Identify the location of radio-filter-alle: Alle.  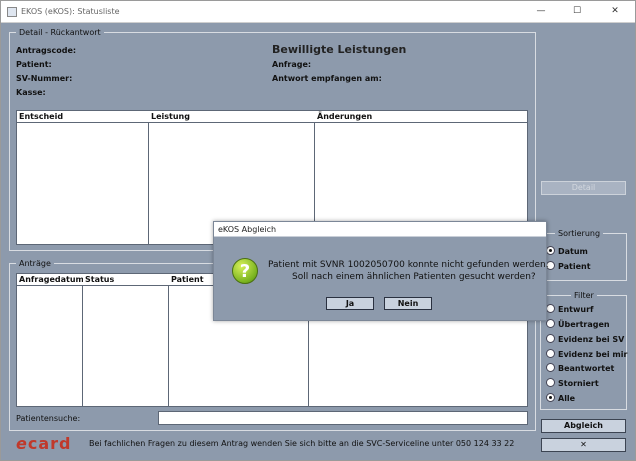
(560, 399).